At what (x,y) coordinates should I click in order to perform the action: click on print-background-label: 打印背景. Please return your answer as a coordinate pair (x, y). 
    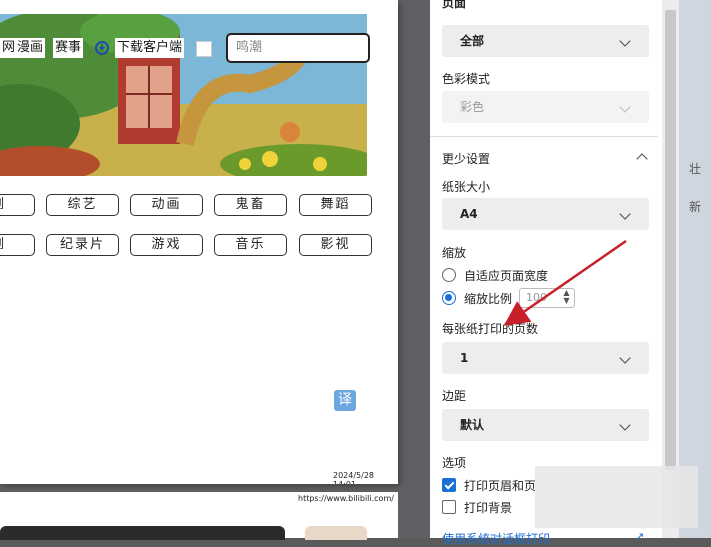
    Looking at the image, I should click on (488, 508).